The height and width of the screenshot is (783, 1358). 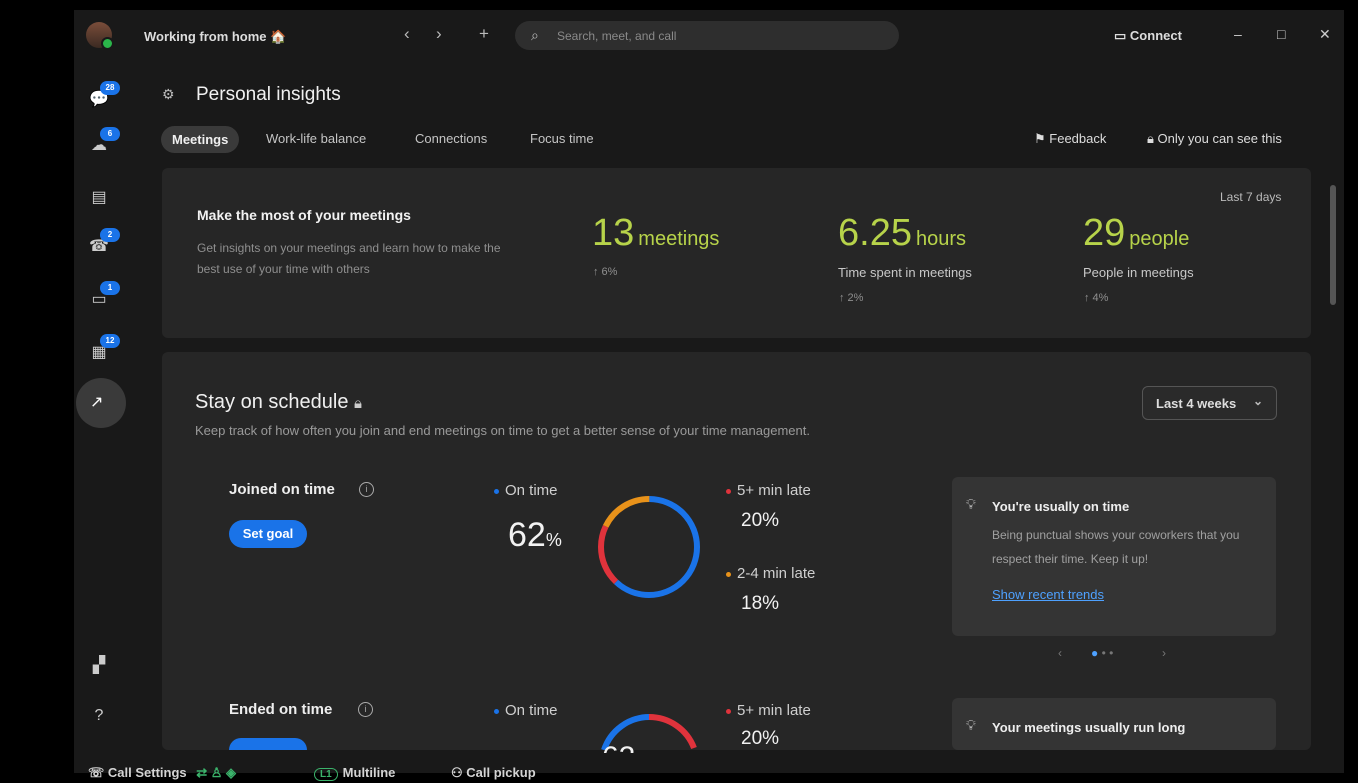 I want to click on calling-icon: ☎ 2, so click(x=104, y=242).